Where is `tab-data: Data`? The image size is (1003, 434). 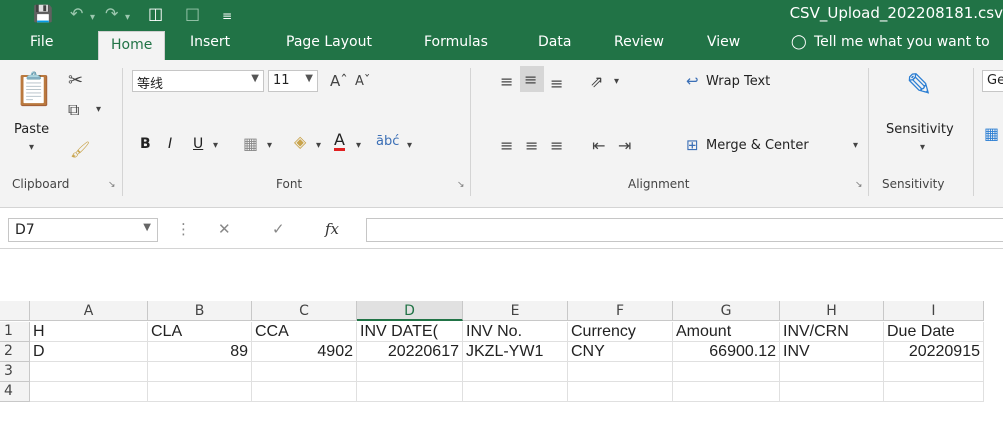 tab-data: Data is located at coordinates (554, 42).